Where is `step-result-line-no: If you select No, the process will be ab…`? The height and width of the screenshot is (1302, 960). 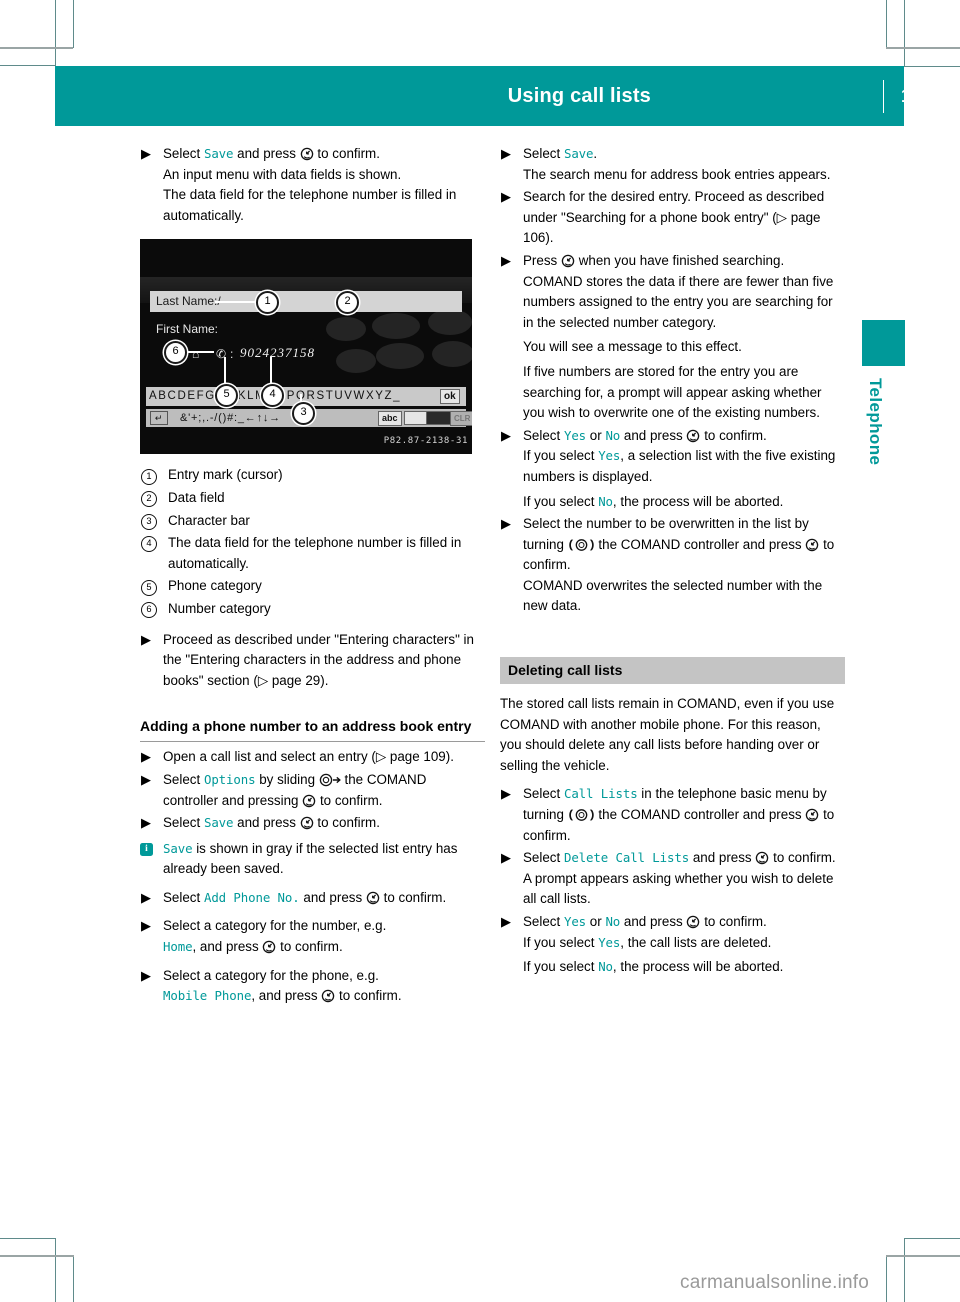 step-result-line-no: If you select No, the process will be ab… is located at coordinates (684, 967).